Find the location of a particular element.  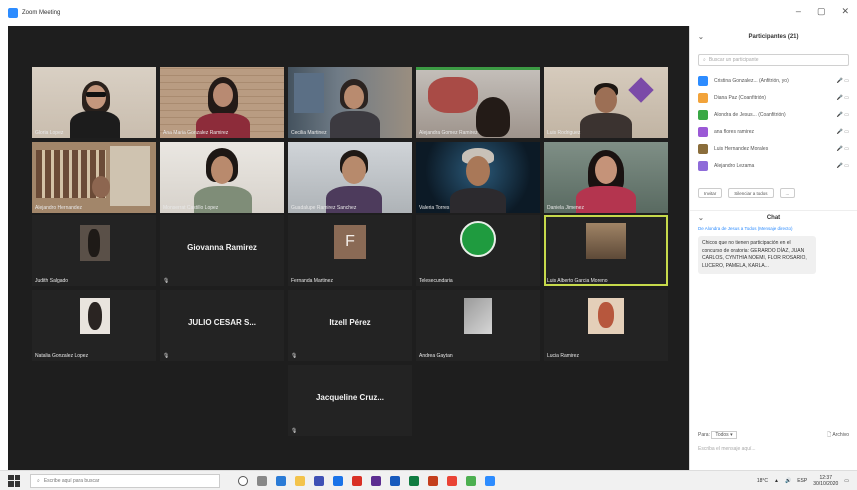

participants-title: Participantes (21) is located at coordinates (773, 37).